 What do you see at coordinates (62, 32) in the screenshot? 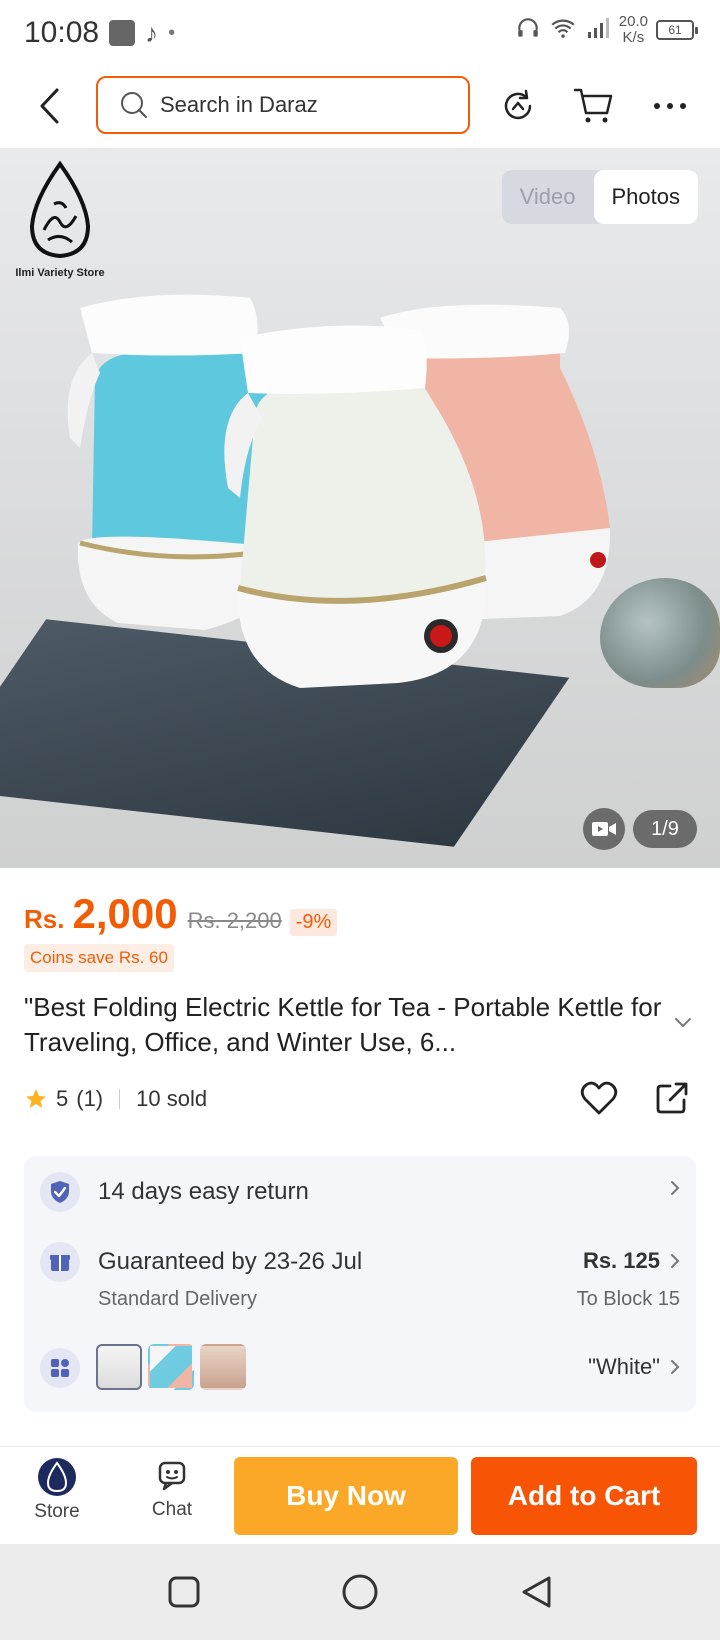
I see `status-time: 10:08` at bounding box center [62, 32].